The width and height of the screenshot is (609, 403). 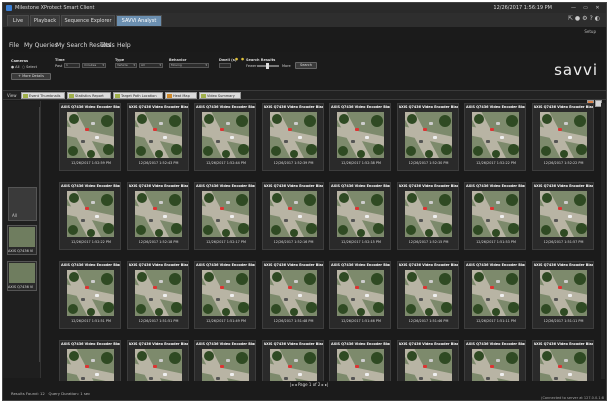 I want to click on tab-sequence-explorer: Sequence Explorer, so click(x=88, y=20).